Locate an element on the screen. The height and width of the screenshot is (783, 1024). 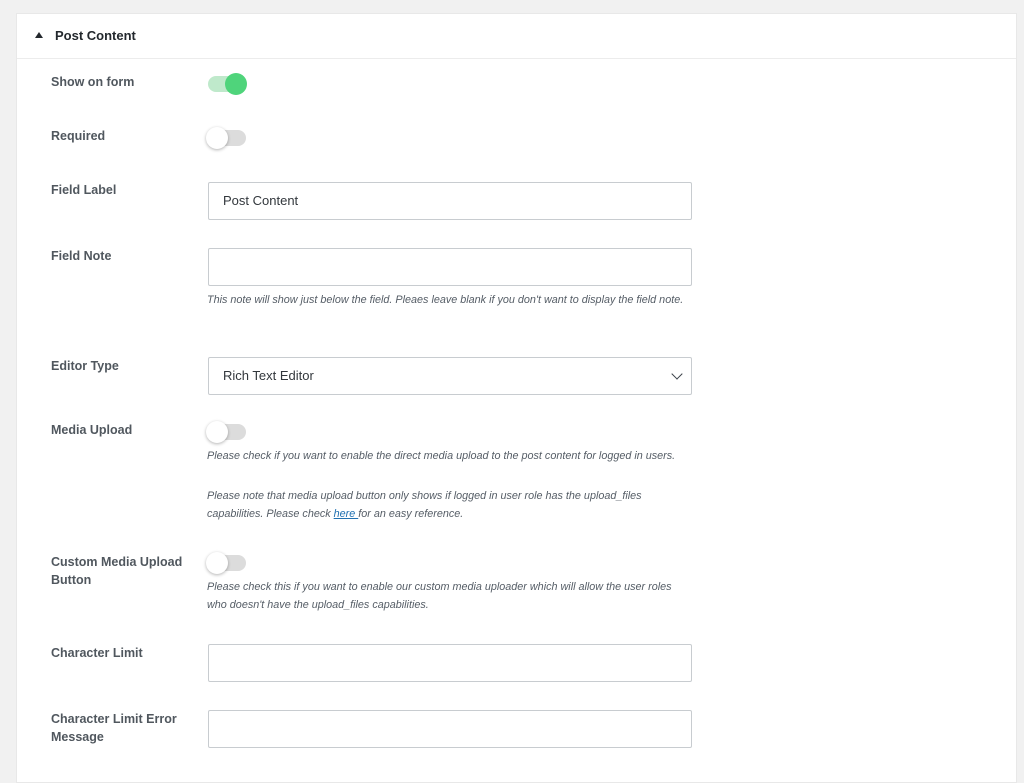
field-label-input: Post Content is located at coordinates (450, 201).